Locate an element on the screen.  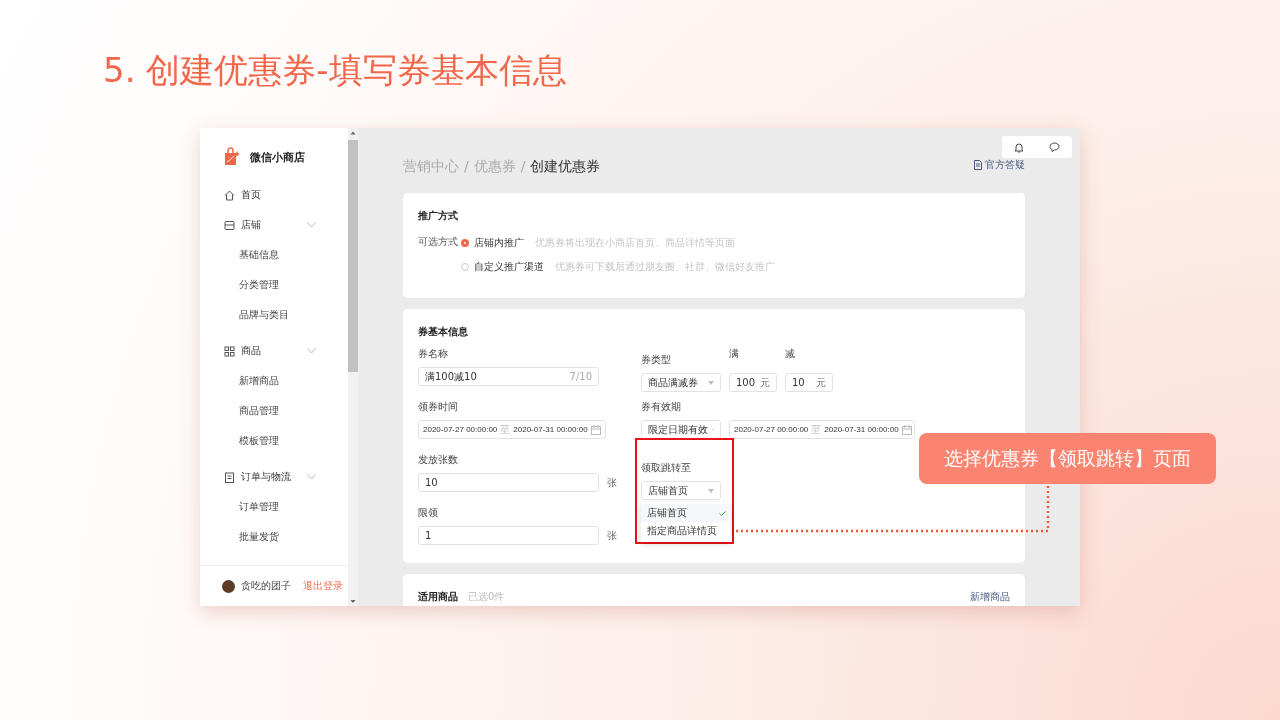
sidebar-item: 店铺 is located at coordinates (274, 225).